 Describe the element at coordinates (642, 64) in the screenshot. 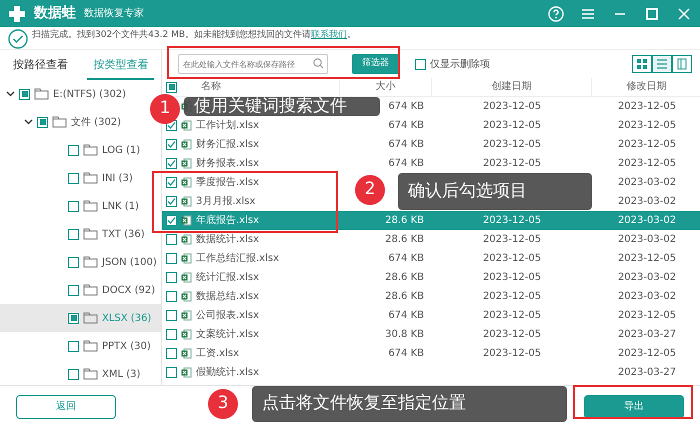

I see `grid-view-button` at that location.